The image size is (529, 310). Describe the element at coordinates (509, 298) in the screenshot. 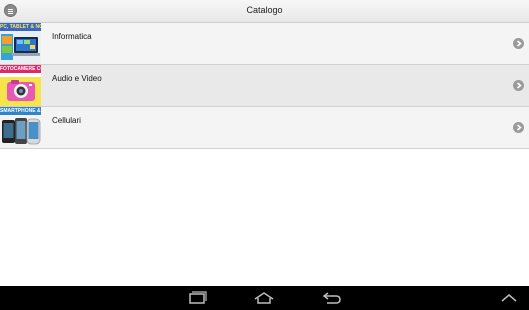

I see `expand-up-icon` at that location.